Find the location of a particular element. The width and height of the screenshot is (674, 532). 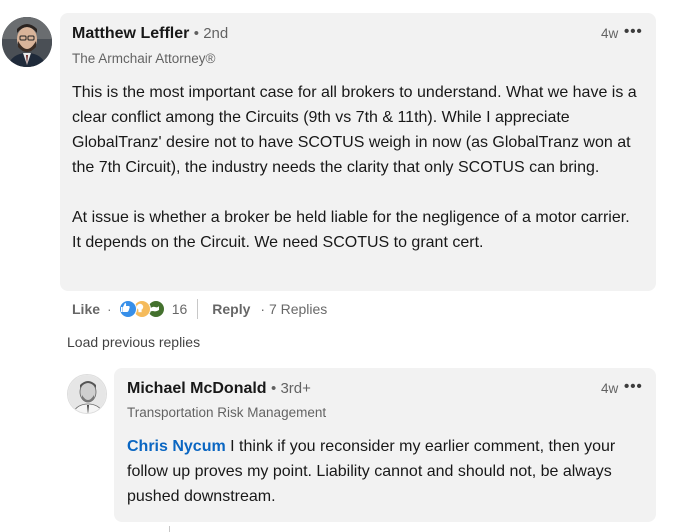

avatar-matthew-leffler is located at coordinates (27, 42).